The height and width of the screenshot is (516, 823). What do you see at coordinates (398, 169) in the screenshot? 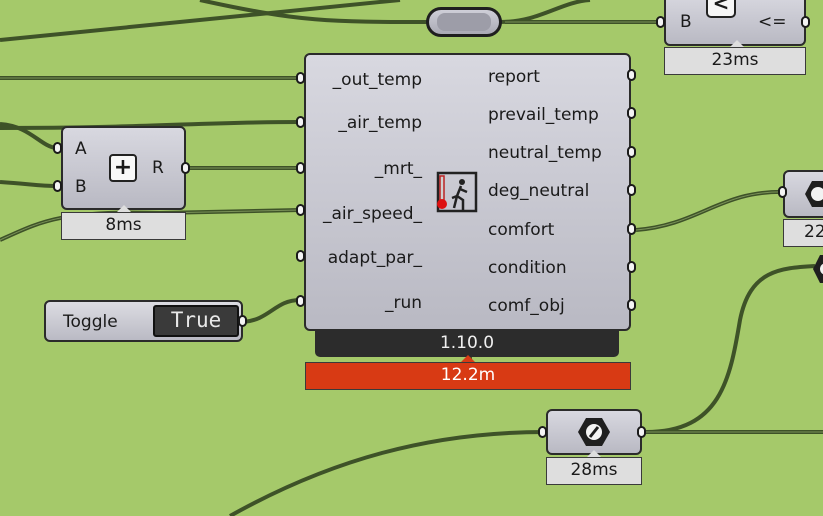
I see `input-label-mrt: _mrt_` at bounding box center [398, 169].